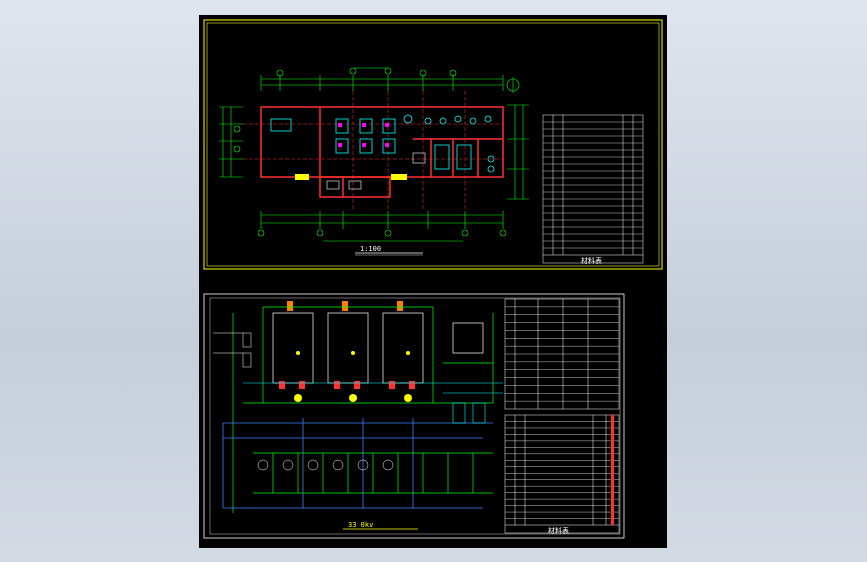 This screenshot has height=562, width=867. I want to click on blue-pipes, so click(357, 463).